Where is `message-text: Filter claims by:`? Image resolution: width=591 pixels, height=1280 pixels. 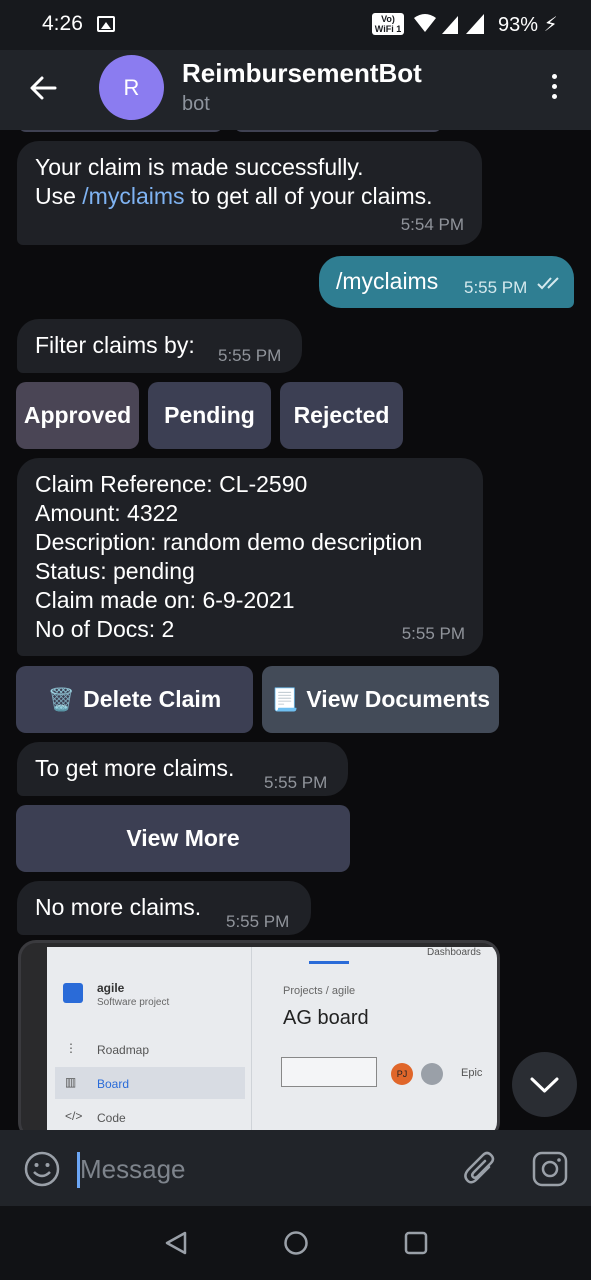 message-text: Filter claims by: is located at coordinates (115, 345).